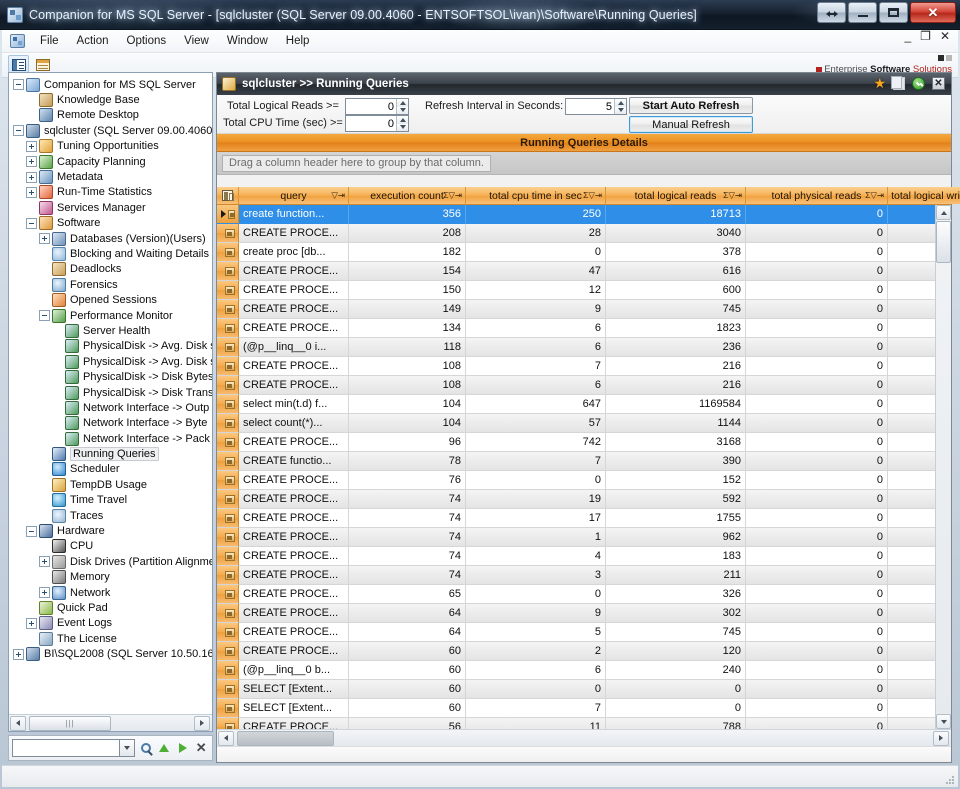  What do you see at coordinates (943, 212) in the screenshot?
I see `grid-scroll-up-button` at bounding box center [943, 212].